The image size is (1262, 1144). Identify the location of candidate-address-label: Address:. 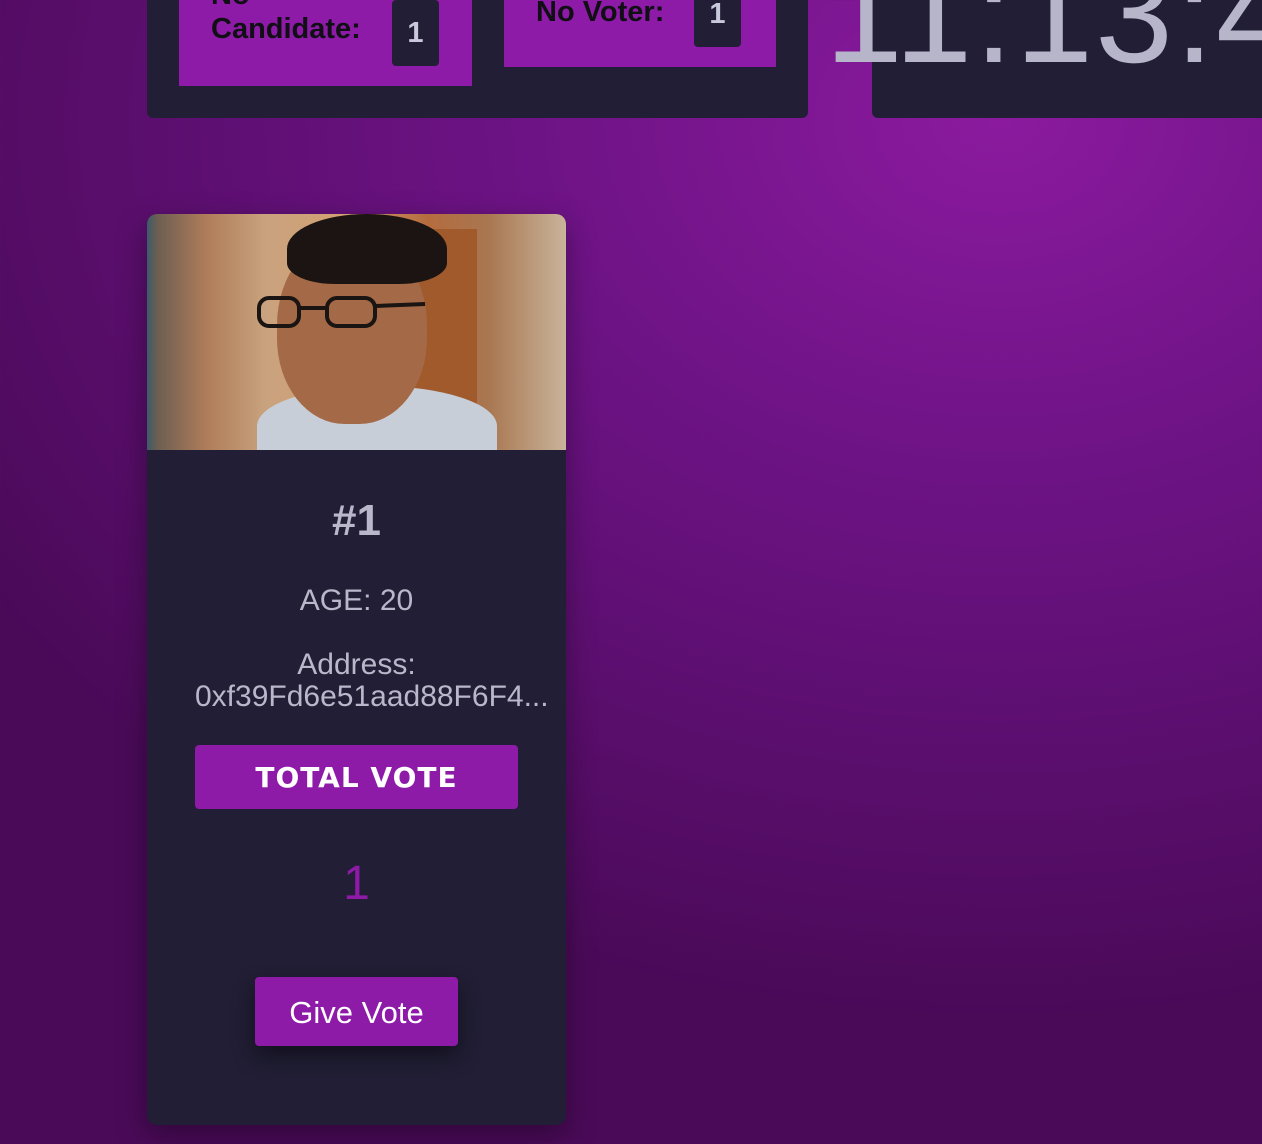
(356, 664).